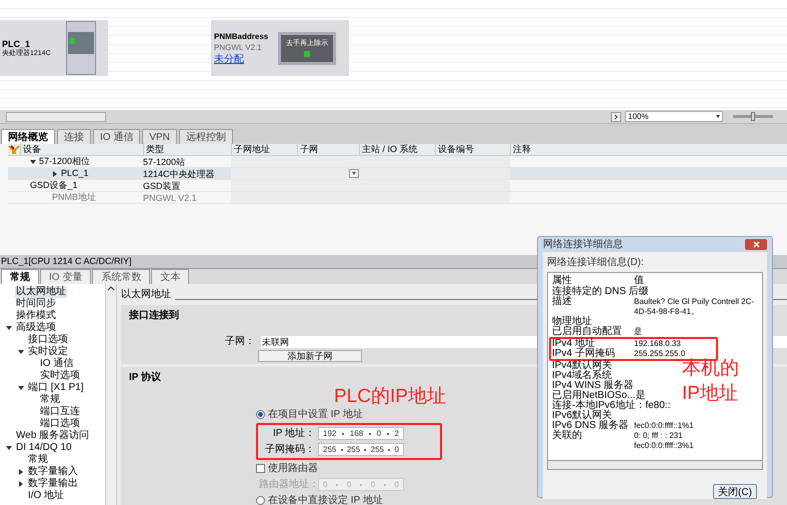 The width and height of the screenshot is (787, 505). What do you see at coordinates (573, 344) in the screenshot?
I see `property-cell: IPv4 地址` at bounding box center [573, 344].